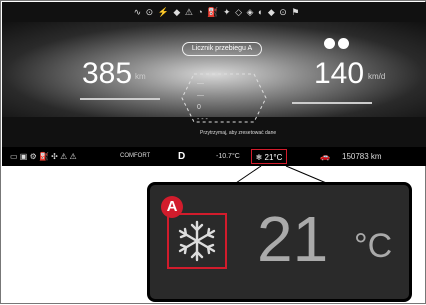  I want to click on callout-temp-unit: °C, so click(373, 246).